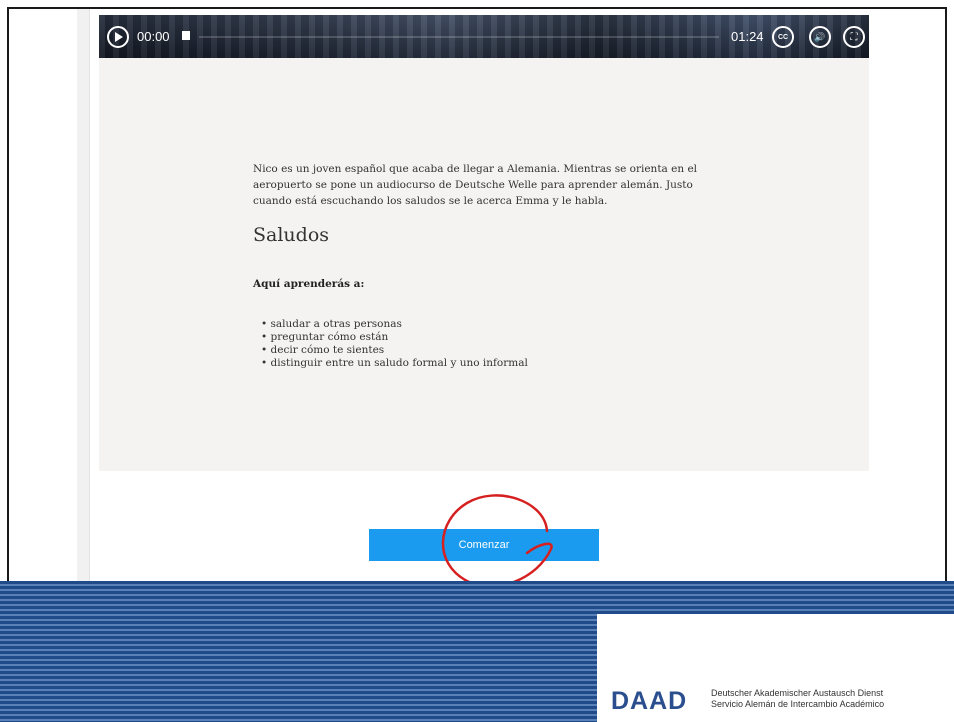 The height and width of the screenshot is (722, 954). I want to click on learn-heading: Aquí aprenderás a:, so click(309, 284).